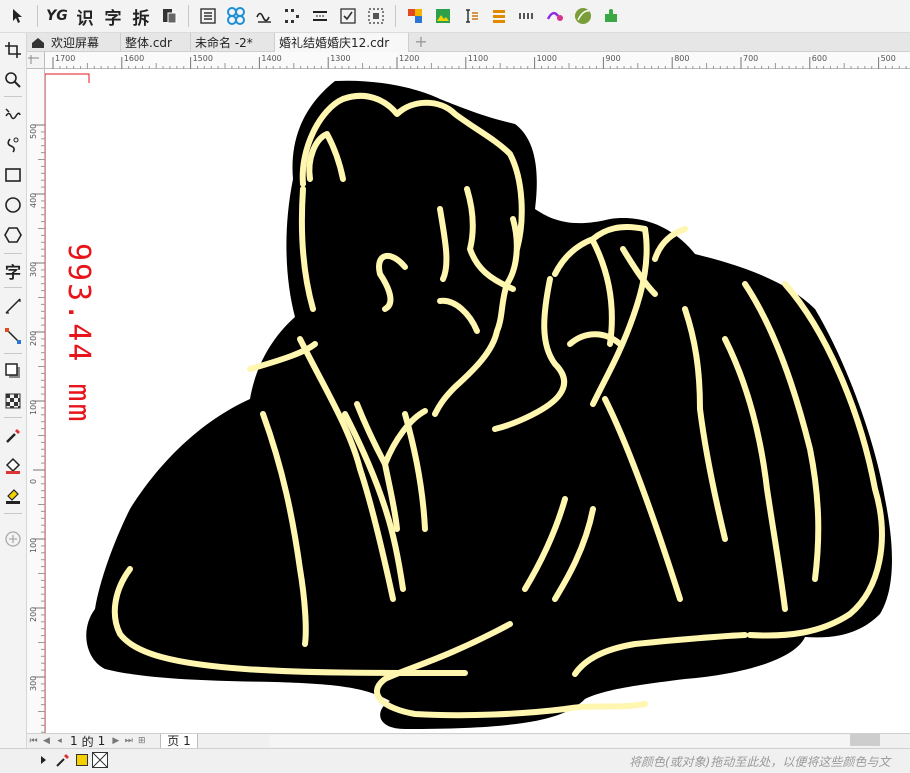 The height and width of the screenshot is (773, 910). What do you see at coordinates (33, 131) in the screenshot?
I see `ruler-tick-label: 500` at bounding box center [33, 131].